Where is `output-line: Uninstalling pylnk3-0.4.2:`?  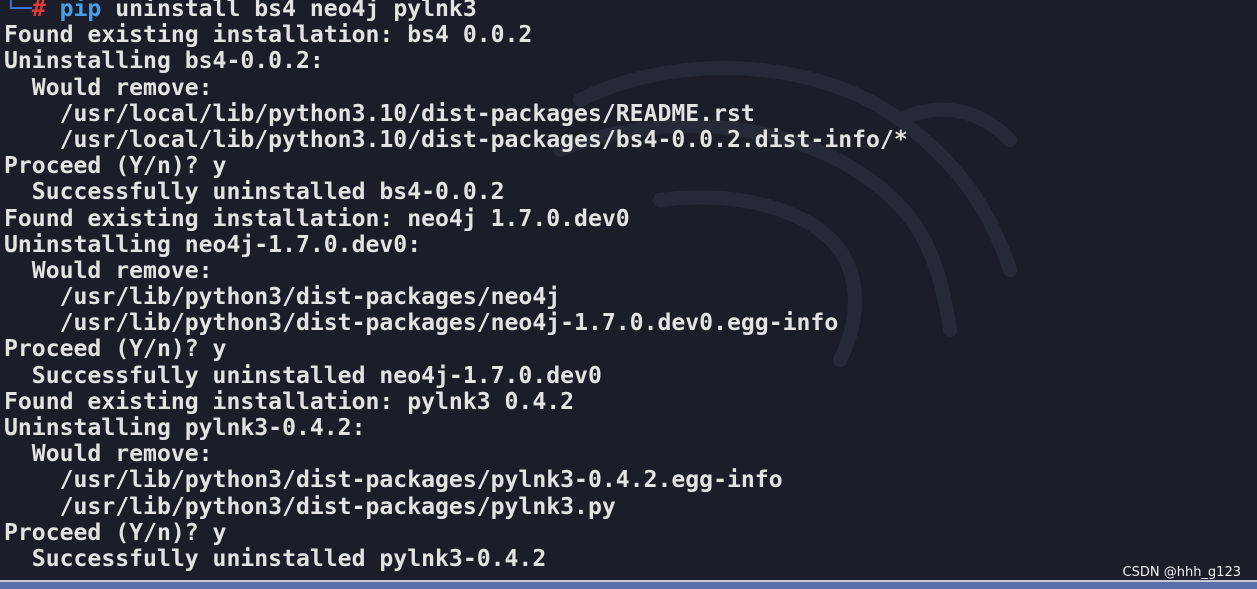
output-line: Uninstalling pylnk3-0.4.2: is located at coordinates (185, 428).